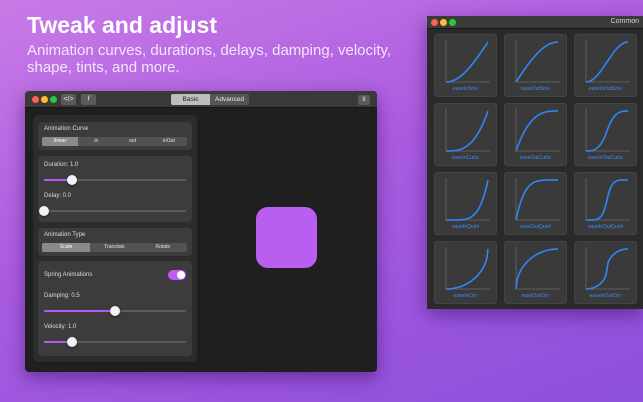 The height and width of the screenshot is (402, 643). I want to click on animation-type-card: Animation Type Scale Translate Rotate, so click(115, 242).